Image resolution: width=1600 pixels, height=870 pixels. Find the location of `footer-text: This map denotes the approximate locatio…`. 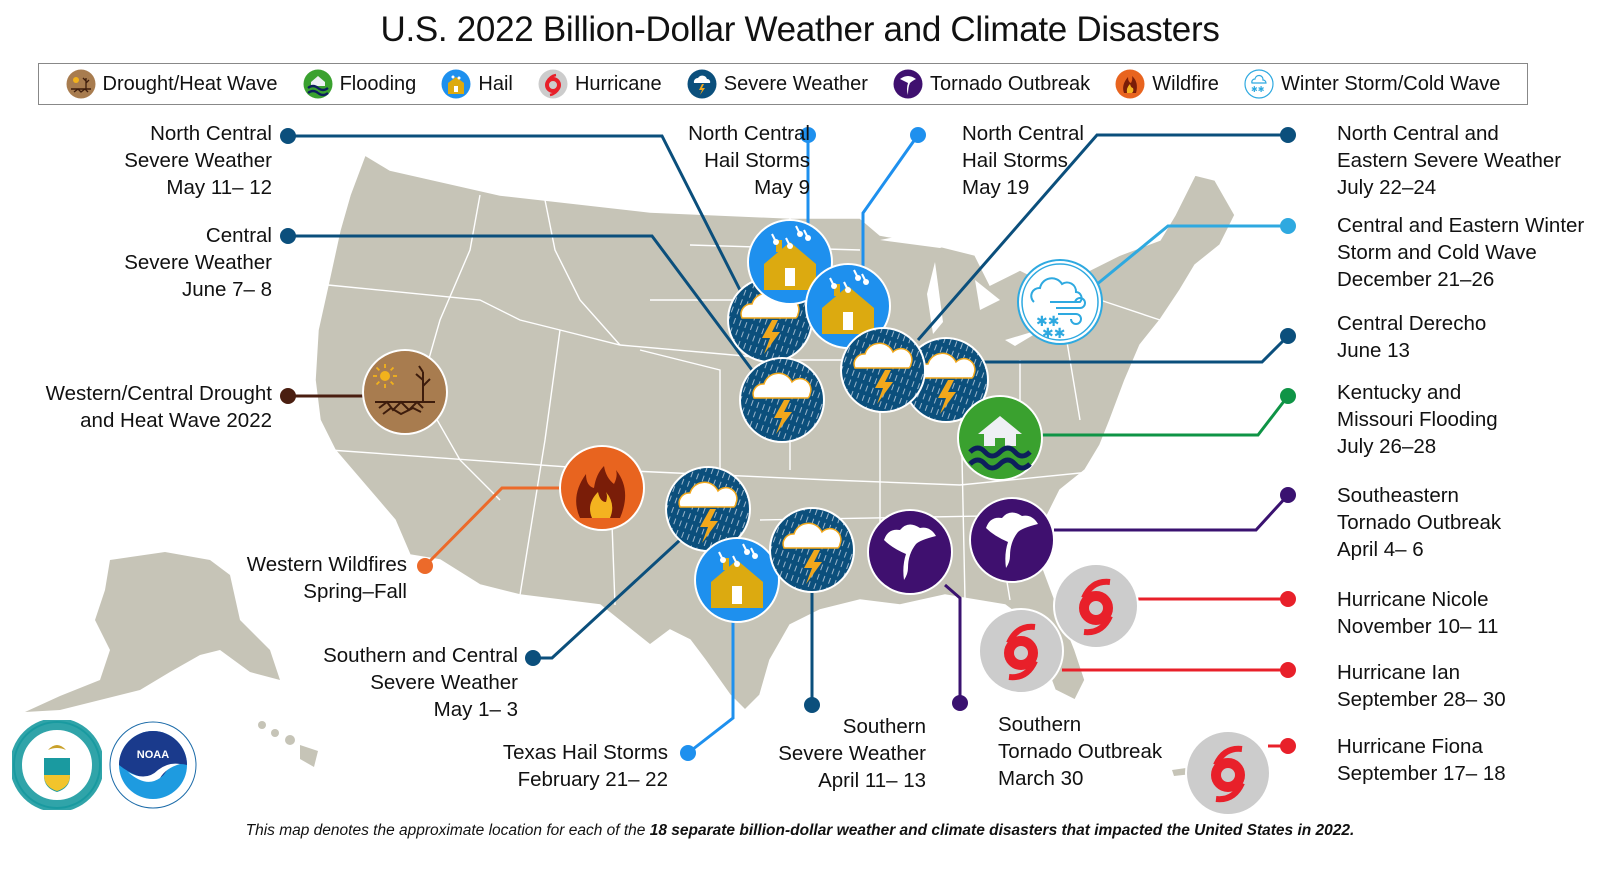

footer-text: This map denotes the approximate locatio… is located at coordinates (447, 830).